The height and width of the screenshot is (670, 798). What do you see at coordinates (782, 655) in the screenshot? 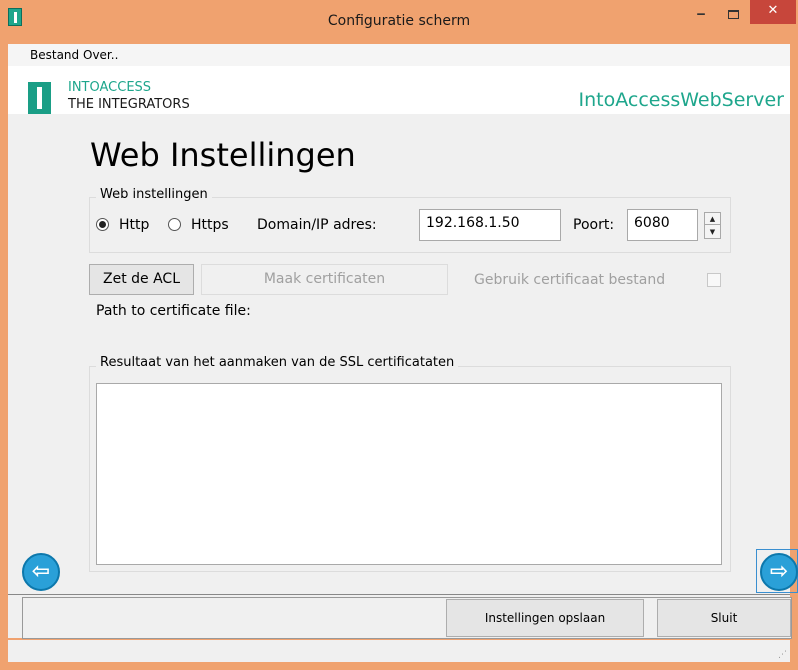
I see `resize-grip-icon: ⋰` at bounding box center [782, 655].